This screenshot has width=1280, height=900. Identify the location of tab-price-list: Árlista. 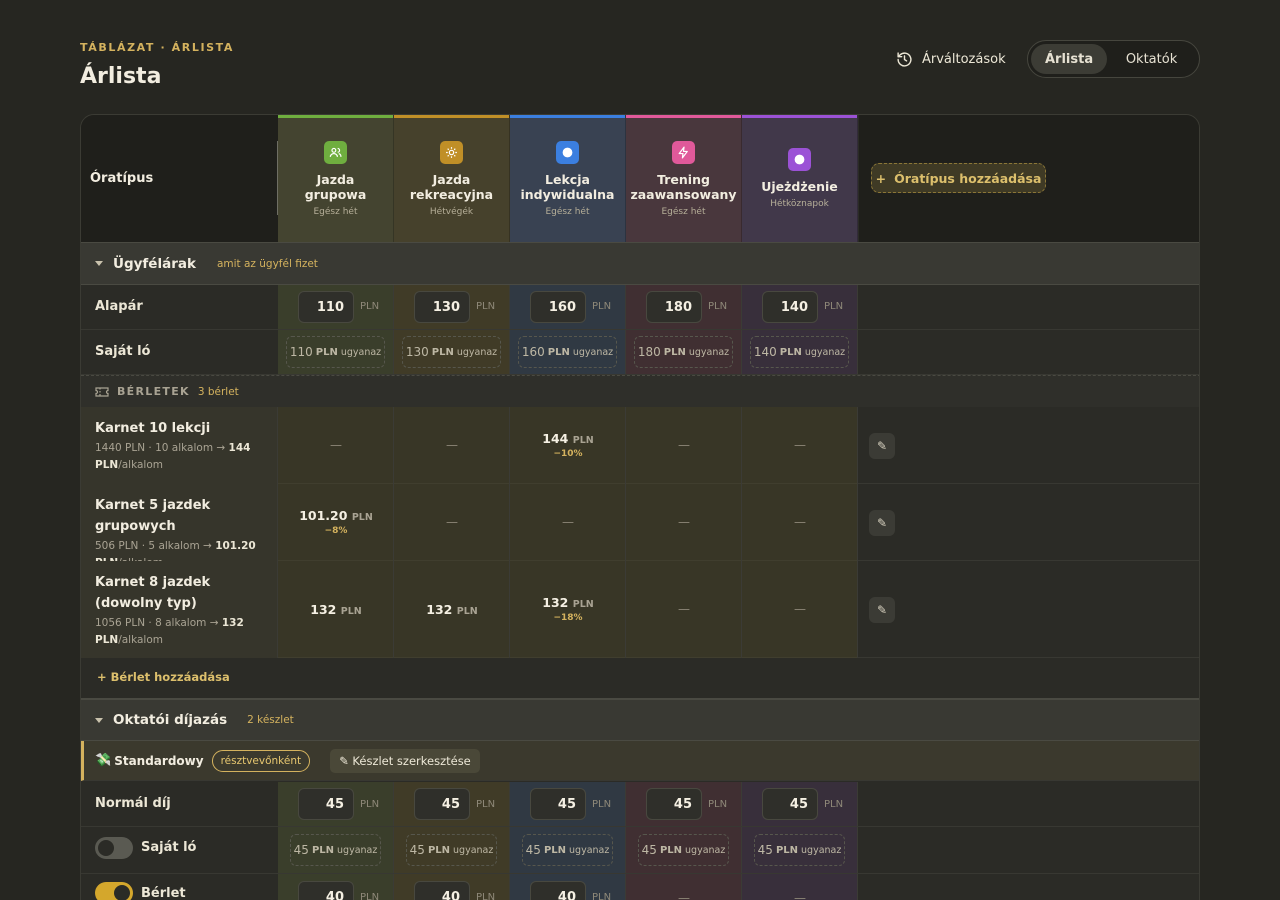
(1069, 59).